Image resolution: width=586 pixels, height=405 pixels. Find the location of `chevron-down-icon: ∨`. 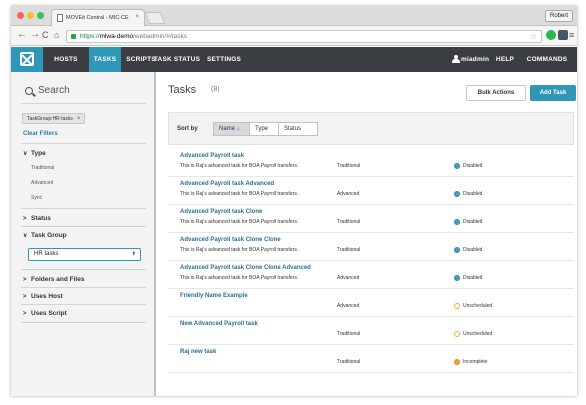

chevron-down-icon: ∨ is located at coordinates (25, 154).